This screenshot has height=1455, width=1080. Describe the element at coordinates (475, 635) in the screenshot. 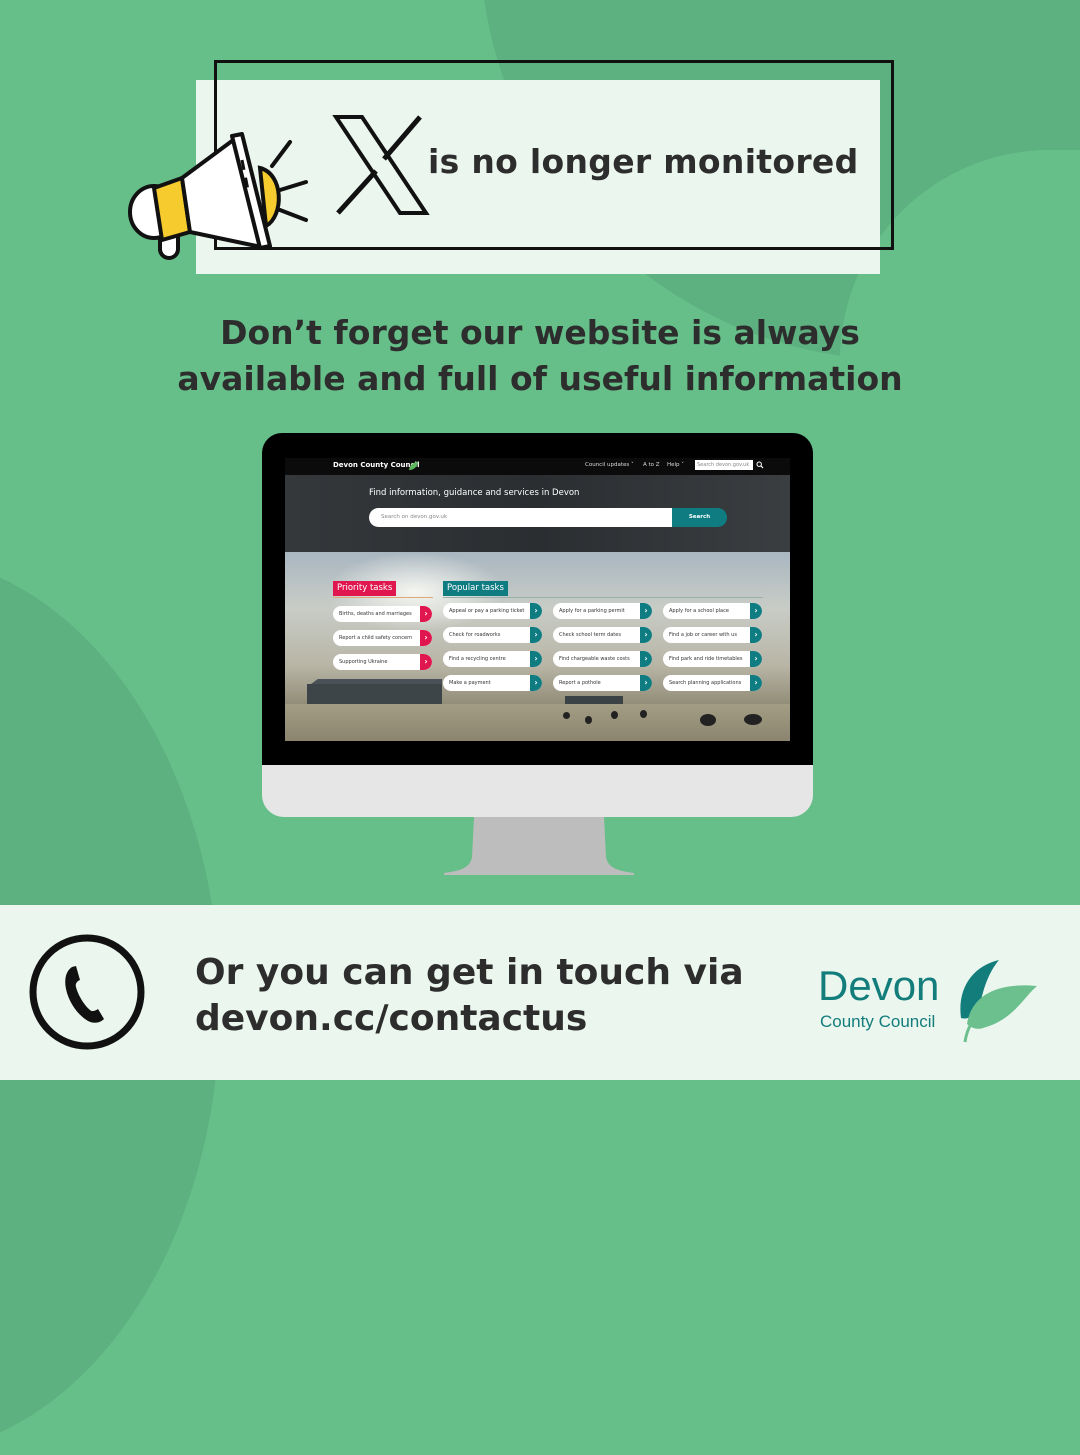

I see `task-label: Check for roadworks` at that location.